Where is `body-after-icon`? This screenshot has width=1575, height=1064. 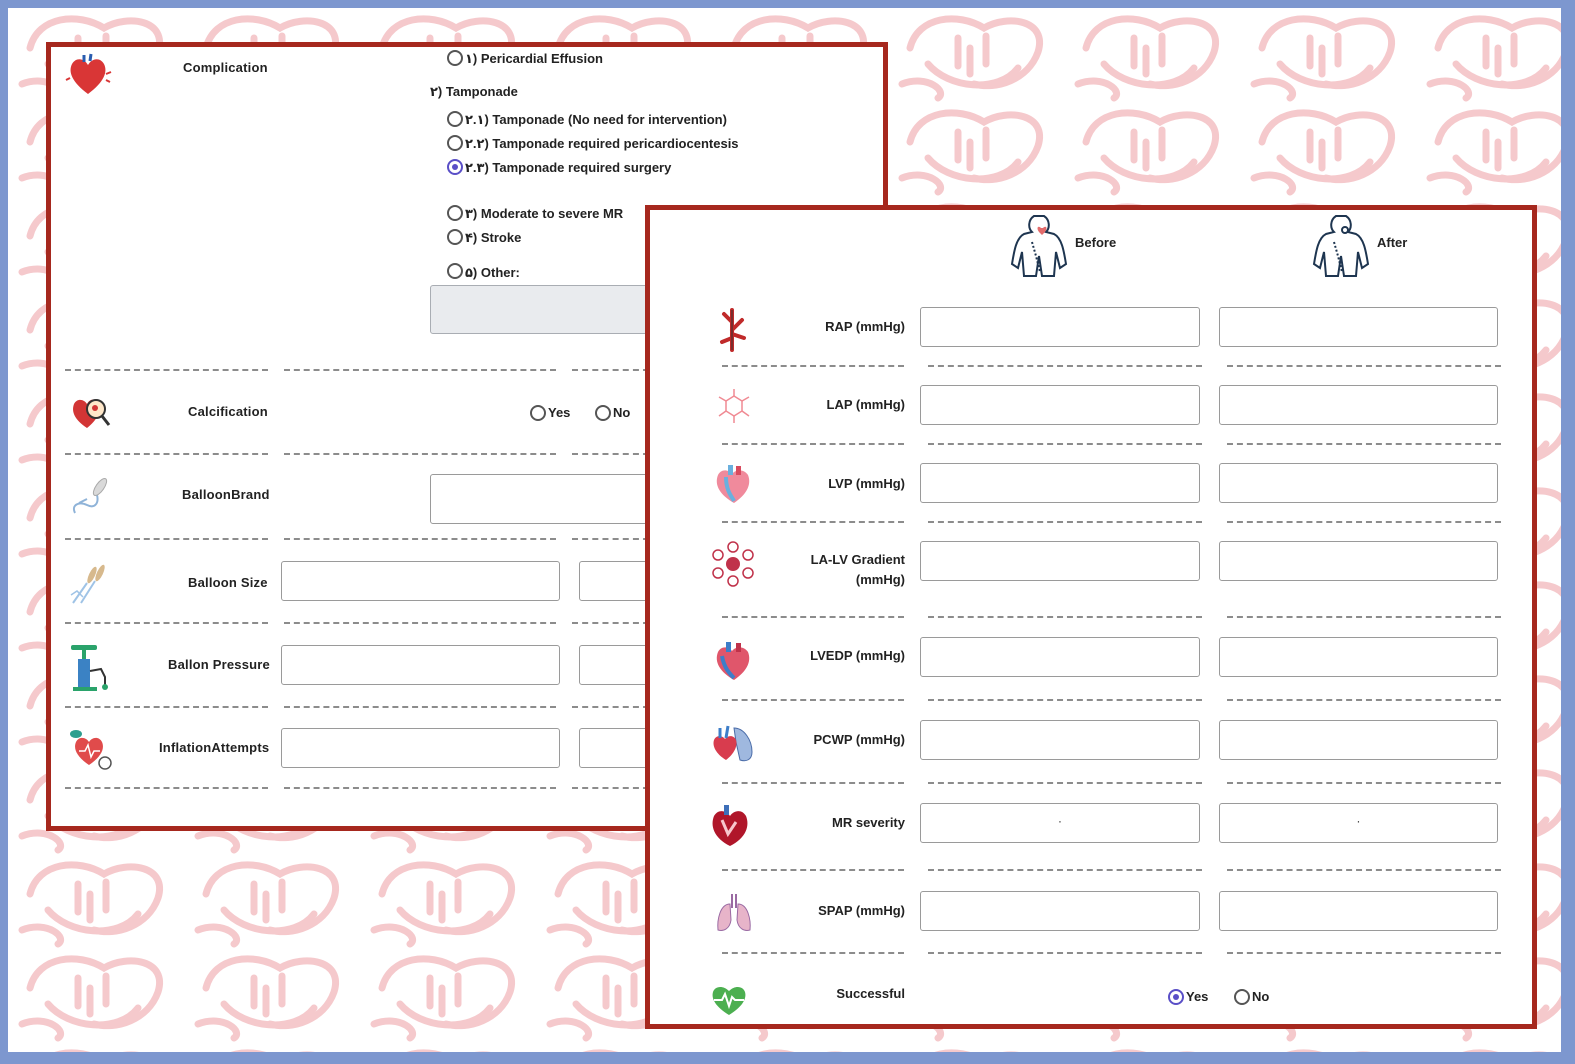 body-after-icon is located at coordinates (1341, 246).